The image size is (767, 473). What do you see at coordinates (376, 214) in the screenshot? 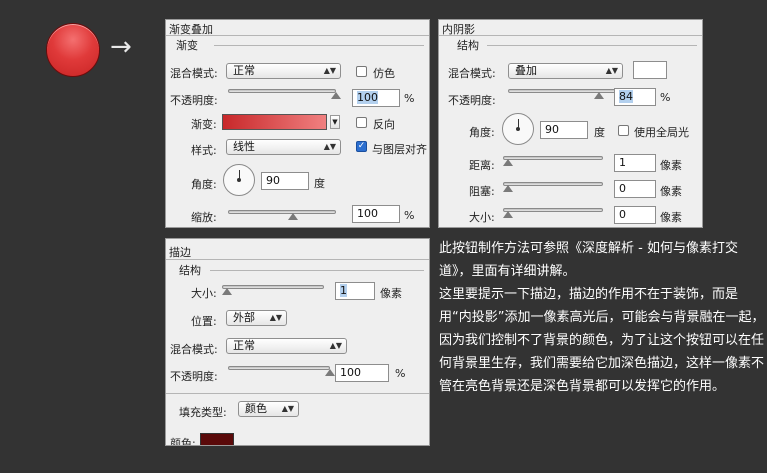
I see `scale-field: 100` at bounding box center [376, 214].